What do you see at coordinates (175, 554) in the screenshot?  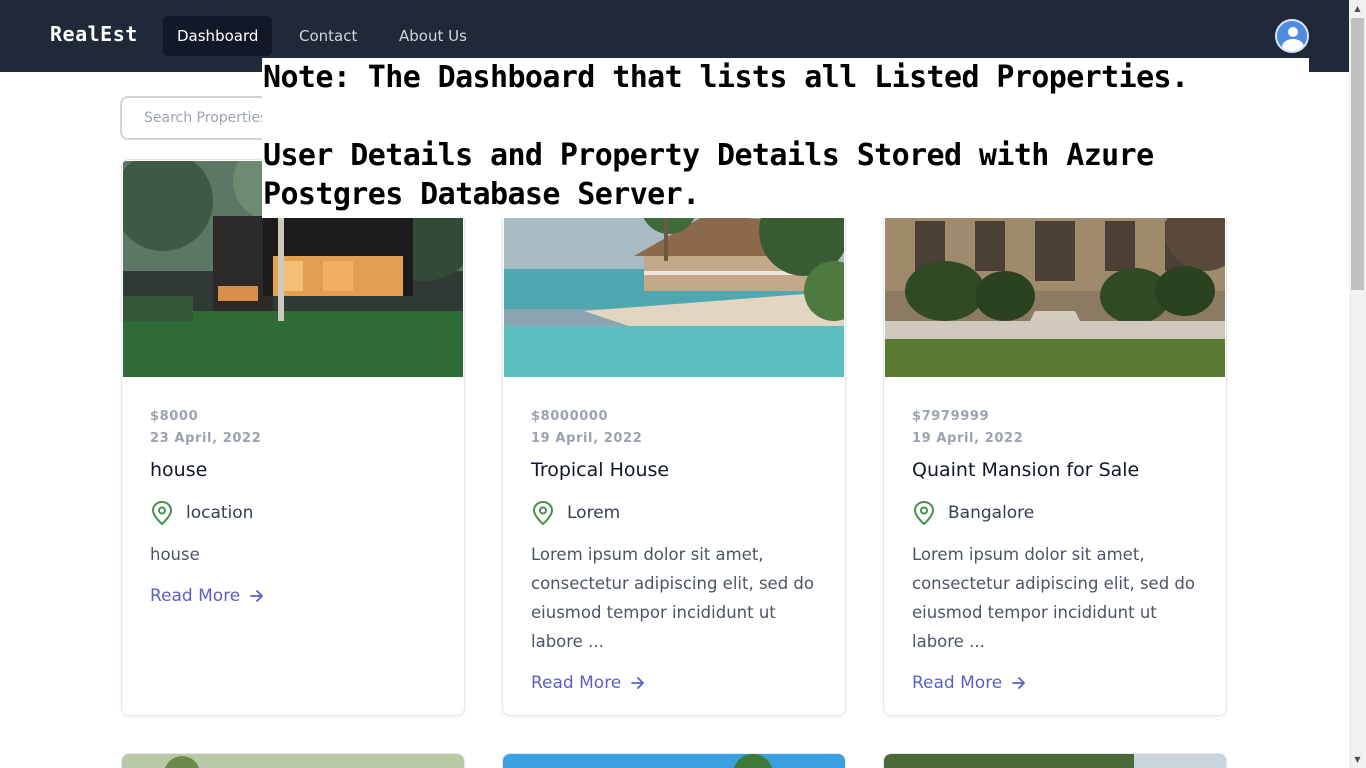 I see `property-description: house` at bounding box center [175, 554].